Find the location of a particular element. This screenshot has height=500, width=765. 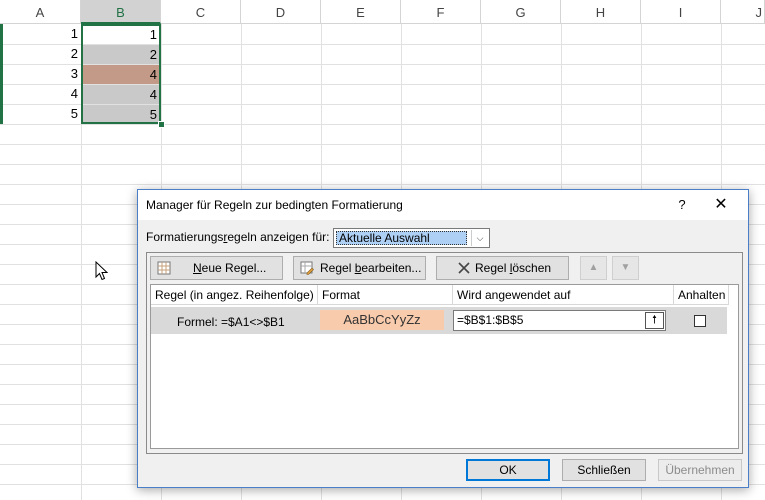

move-up-button: ▲ is located at coordinates (593, 268).